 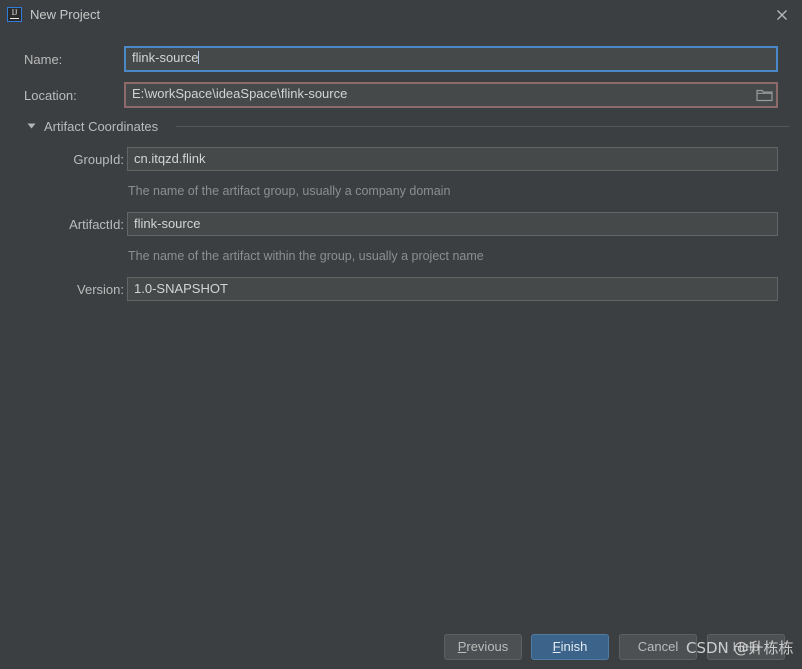 I want to click on help-button: Help, so click(x=746, y=647).